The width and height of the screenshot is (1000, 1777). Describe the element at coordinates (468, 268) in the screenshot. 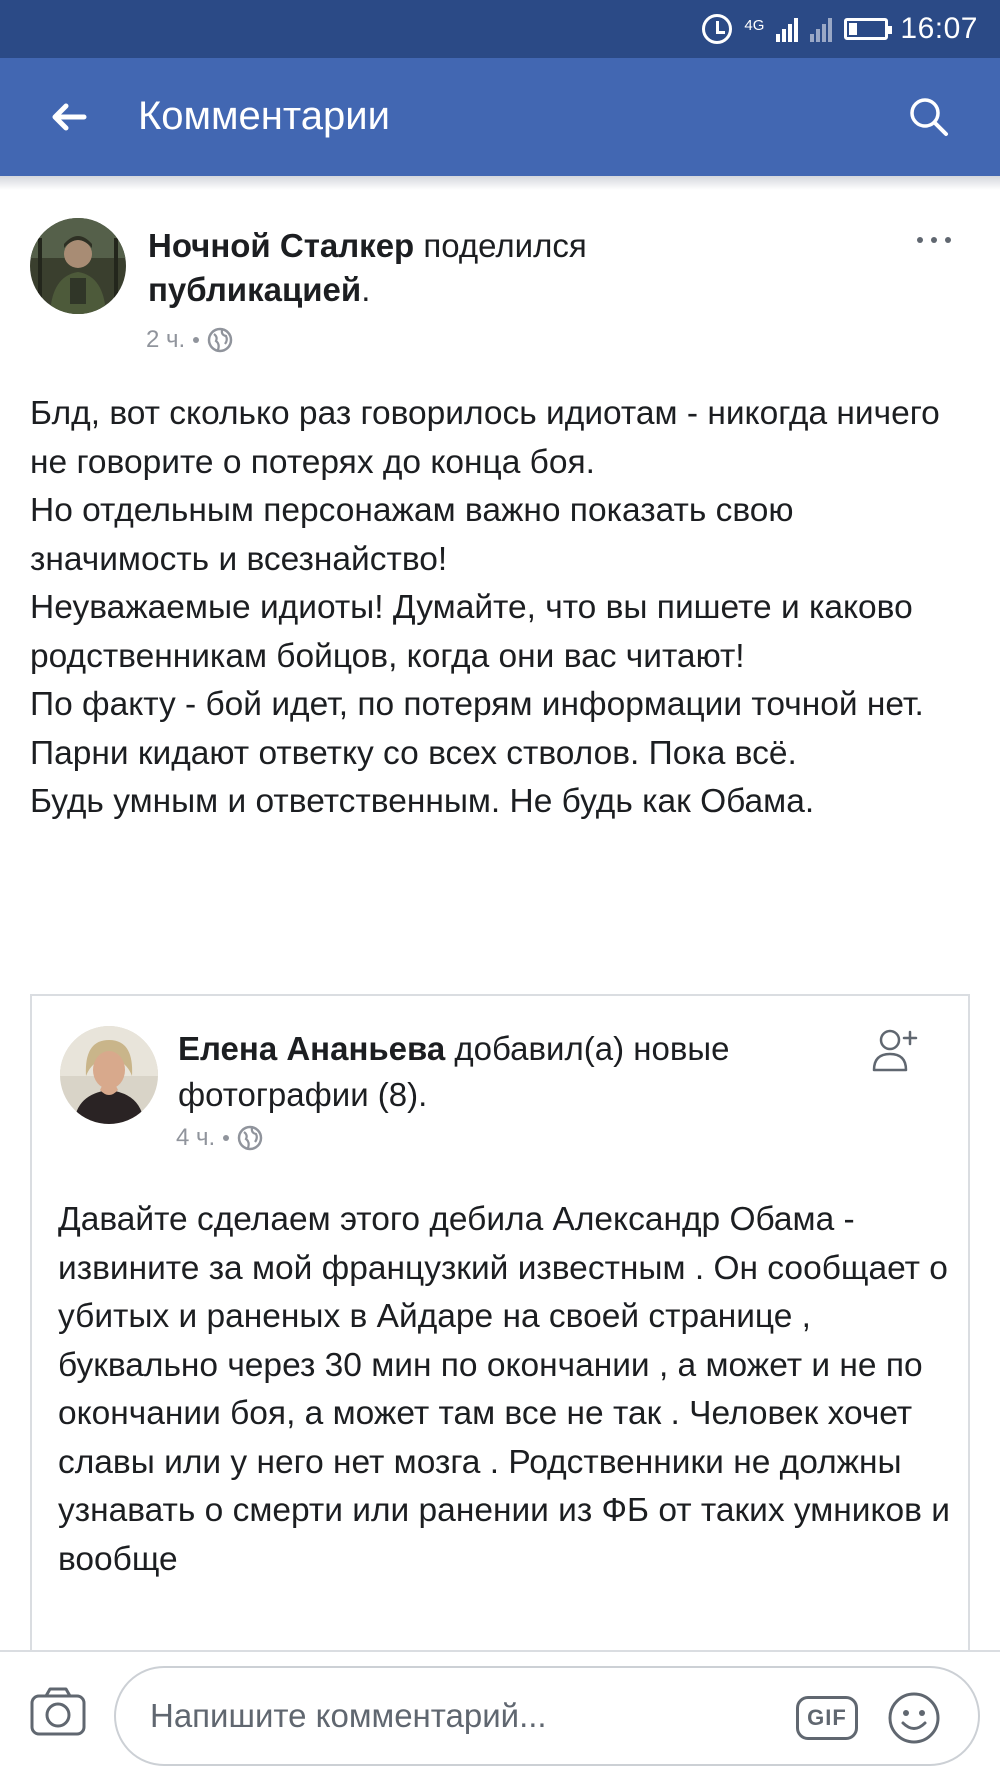

I see `post-header: Ночной Сталкер поделился публикацией.` at that location.